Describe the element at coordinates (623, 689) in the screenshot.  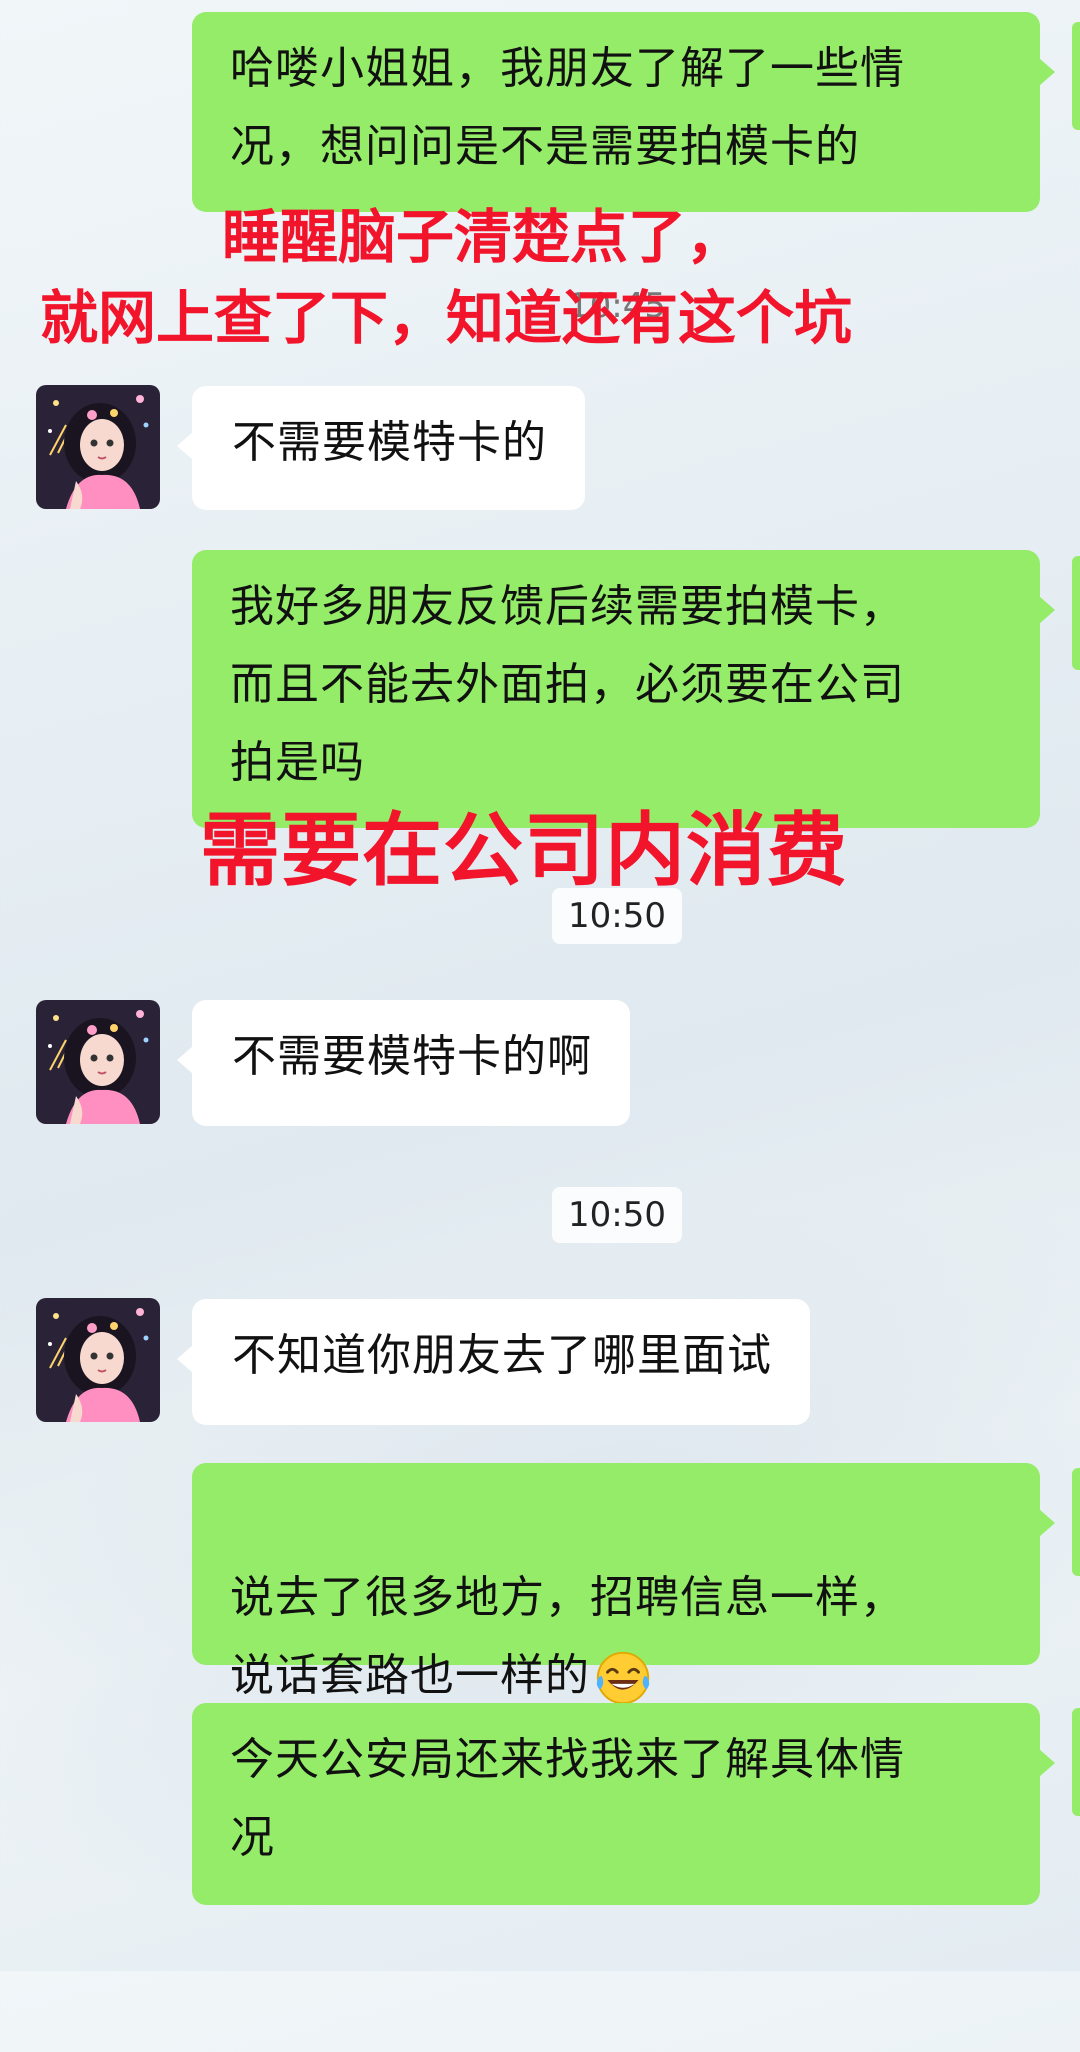
I see `message-bubble-sent: 我好多朋友反馈后续需要拍模卡， 而且不能去外面拍，必须要在公司 拍是吗` at that location.